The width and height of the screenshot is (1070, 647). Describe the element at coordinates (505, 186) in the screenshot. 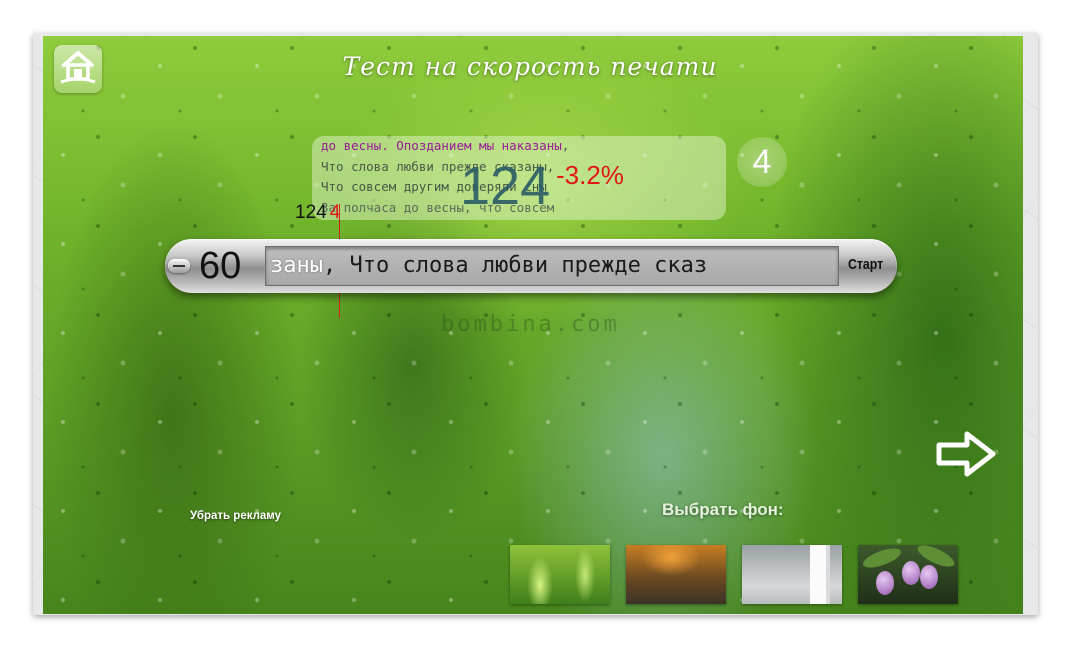

I see `speed-value: 124` at that location.